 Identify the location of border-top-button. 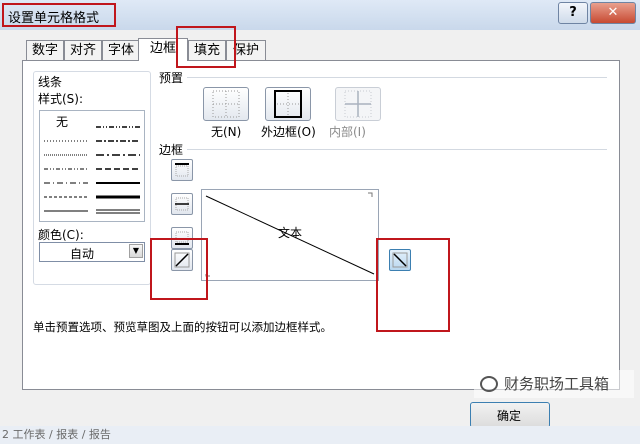
(182, 170).